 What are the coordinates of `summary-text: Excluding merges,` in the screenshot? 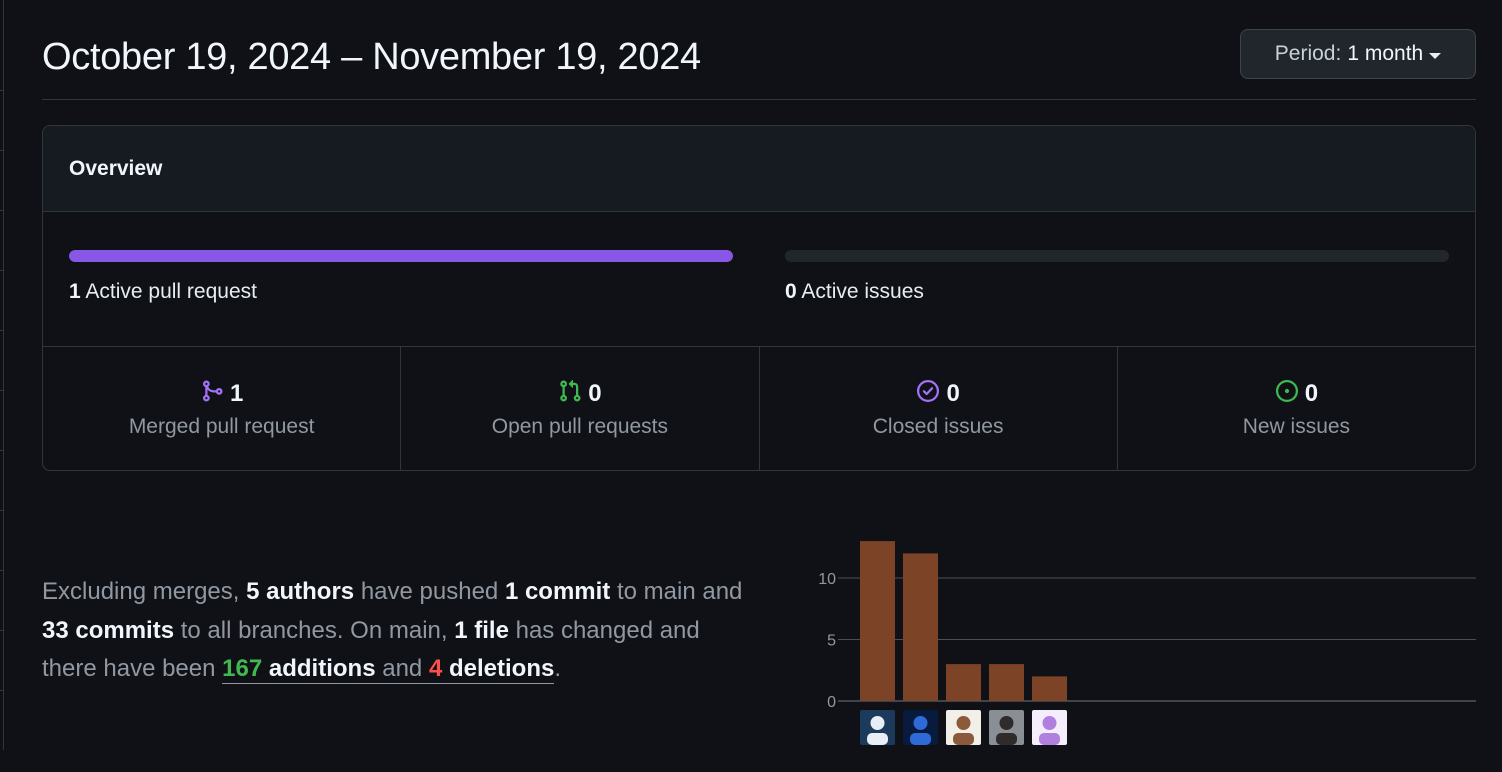 It's located at (141, 591).